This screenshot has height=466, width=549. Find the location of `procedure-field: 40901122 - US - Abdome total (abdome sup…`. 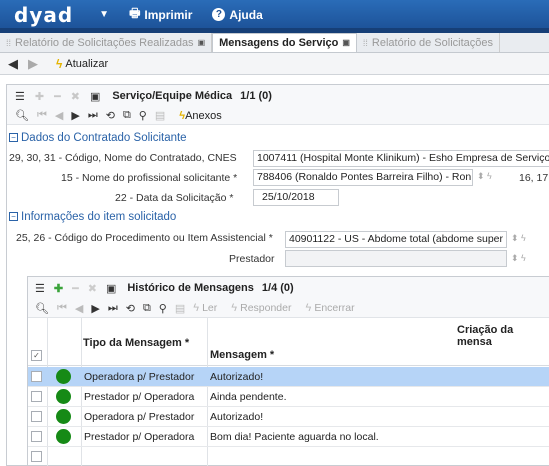

procedure-field: 40901122 - US - Abdome total (abdome sup… is located at coordinates (396, 239).